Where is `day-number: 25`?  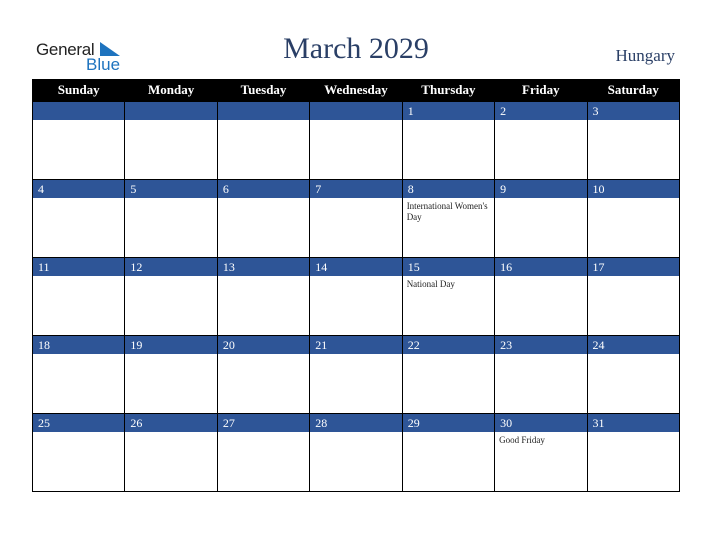
day-number: 25 is located at coordinates (79, 423).